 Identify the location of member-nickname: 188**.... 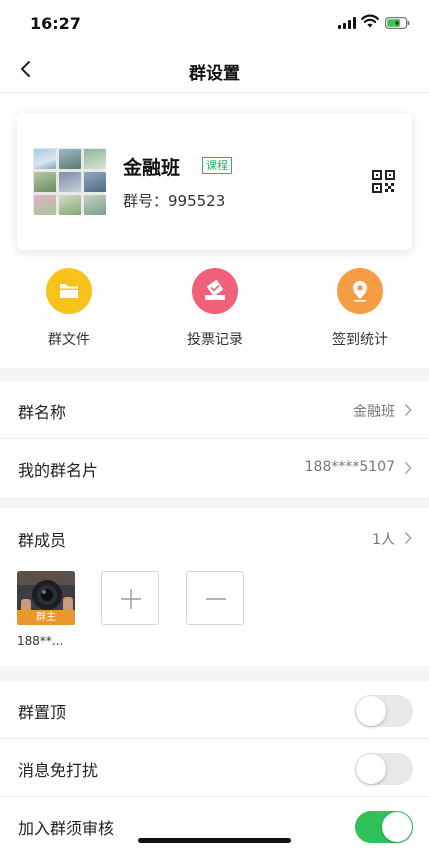
(40, 641).